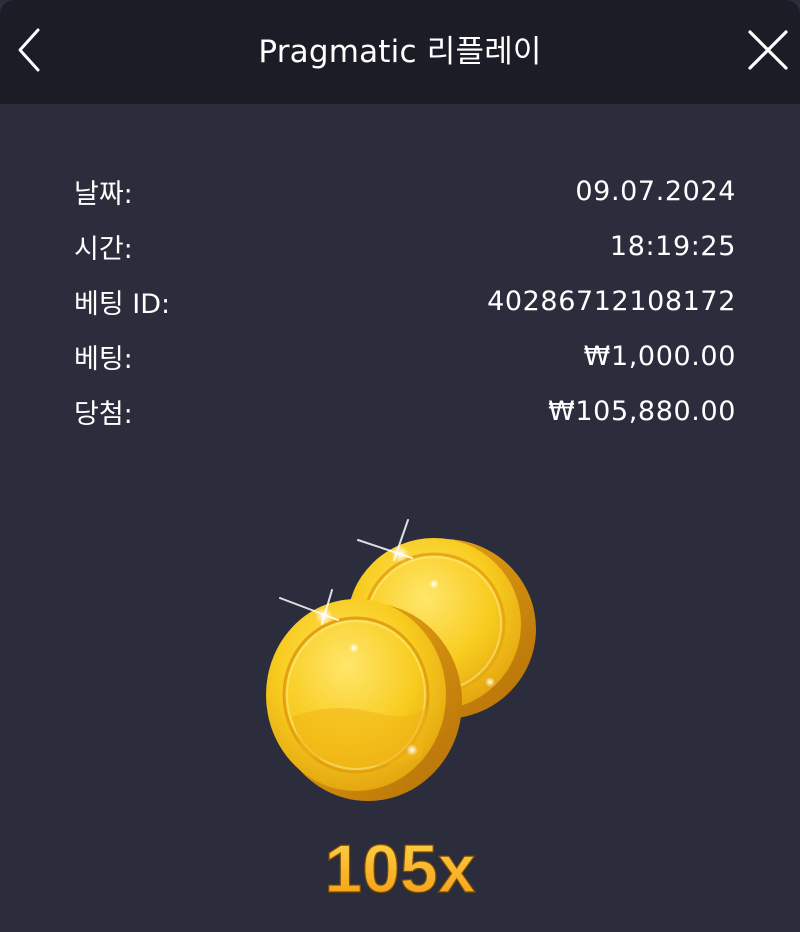  What do you see at coordinates (103, 414) in the screenshot?
I see `win-label: 당첨:` at bounding box center [103, 414].